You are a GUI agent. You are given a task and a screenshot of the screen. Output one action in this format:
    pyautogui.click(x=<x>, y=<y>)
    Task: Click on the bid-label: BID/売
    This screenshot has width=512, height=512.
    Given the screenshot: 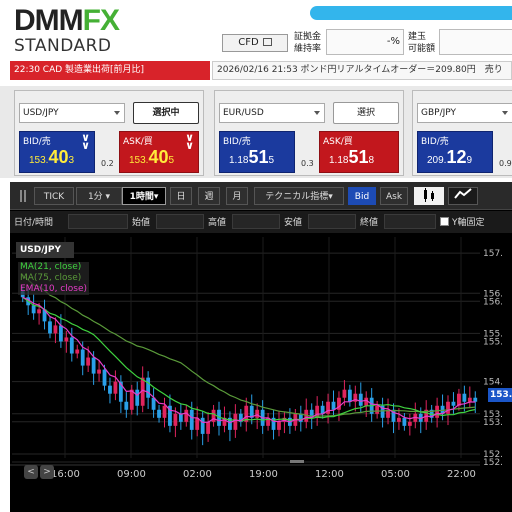 What is the action you would take?
    pyautogui.click(x=237, y=142)
    